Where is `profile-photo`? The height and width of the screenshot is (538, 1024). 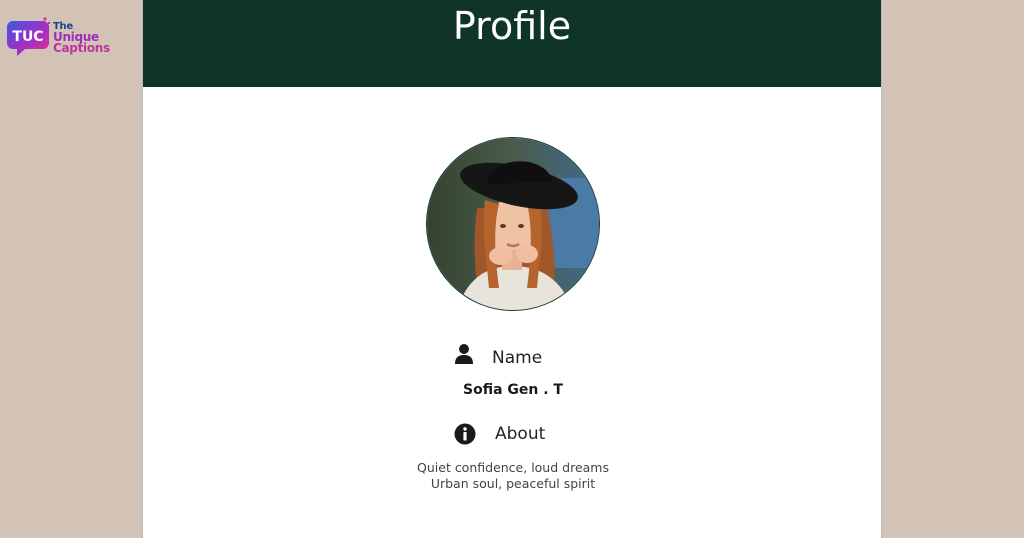 profile-photo is located at coordinates (513, 224).